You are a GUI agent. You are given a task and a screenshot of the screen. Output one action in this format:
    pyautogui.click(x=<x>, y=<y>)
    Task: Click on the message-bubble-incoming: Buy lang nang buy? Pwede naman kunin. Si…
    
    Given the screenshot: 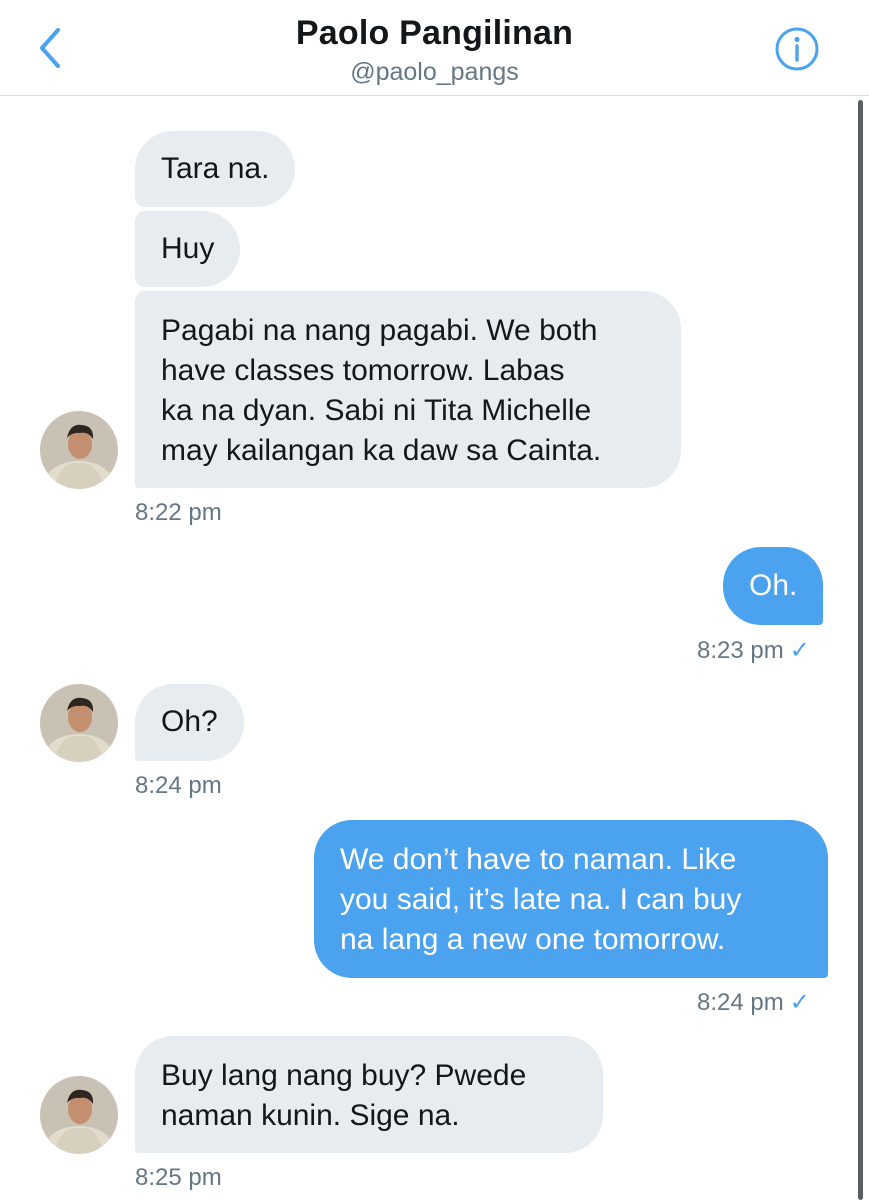 What is the action you would take?
    pyautogui.click(x=369, y=1094)
    